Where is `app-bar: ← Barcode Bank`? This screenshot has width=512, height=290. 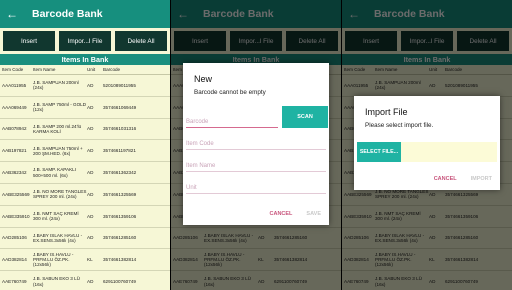
app-bar: ← Barcode Bank is located at coordinates (85, 14).